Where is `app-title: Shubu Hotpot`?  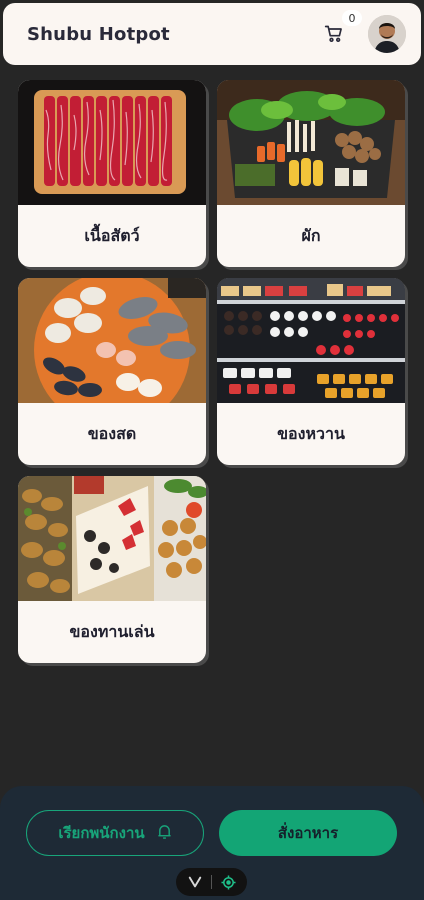
app-title: Shubu Hotpot is located at coordinates (98, 34).